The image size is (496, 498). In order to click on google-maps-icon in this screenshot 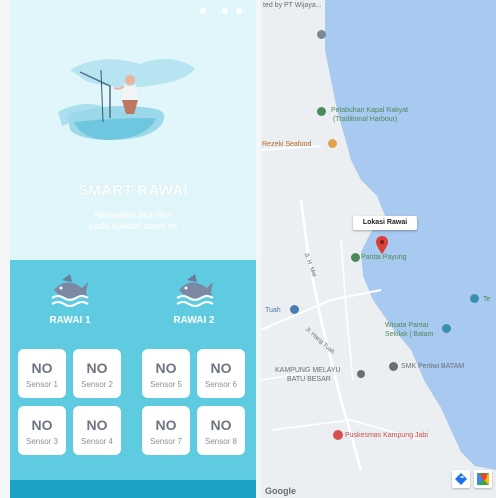, I will do `click(483, 479)`.